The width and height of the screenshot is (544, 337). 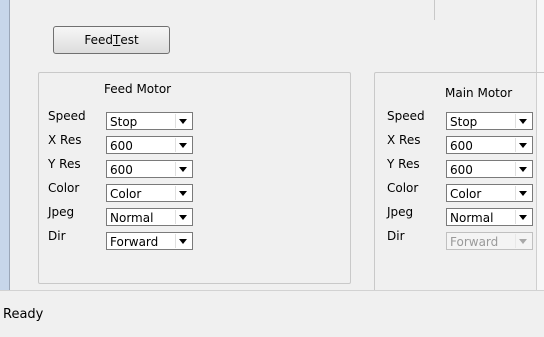 I want to click on feed-jpeg-select: Normal, so click(x=149, y=217).